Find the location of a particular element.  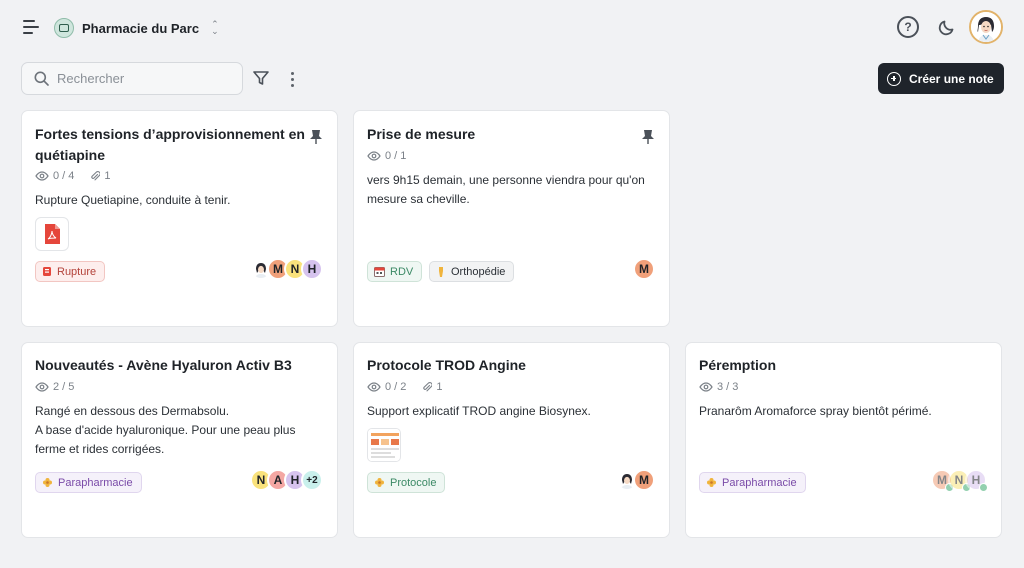

document-preview-icon is located at coordinates (384, 445).